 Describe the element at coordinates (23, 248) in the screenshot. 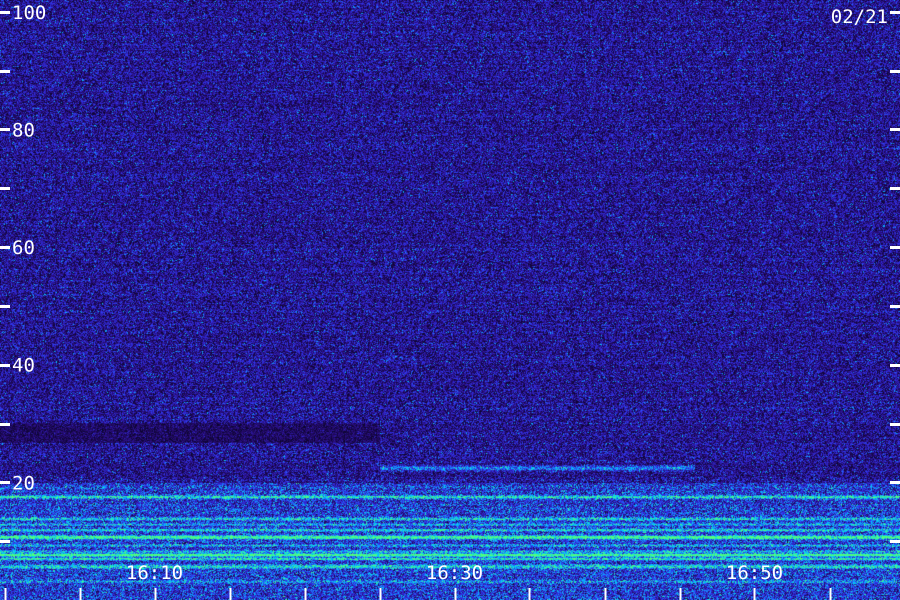

I see `y-tick-label: 60` at that location.